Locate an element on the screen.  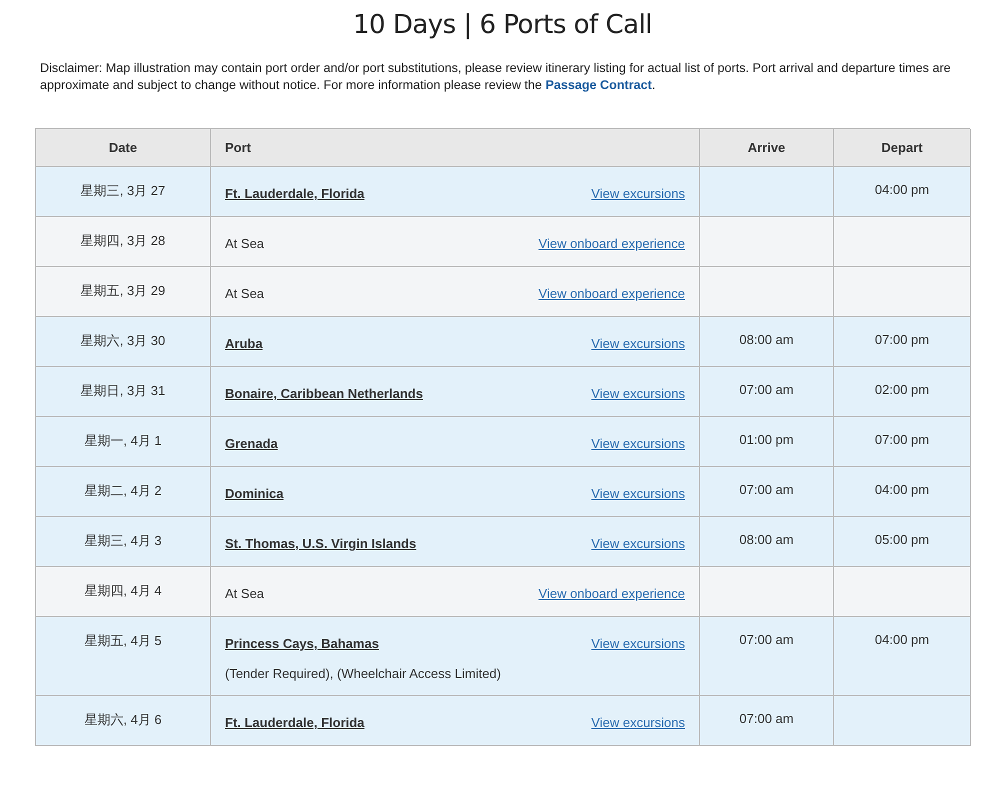
port-name: Aruba is located at coordinates (244, 343).